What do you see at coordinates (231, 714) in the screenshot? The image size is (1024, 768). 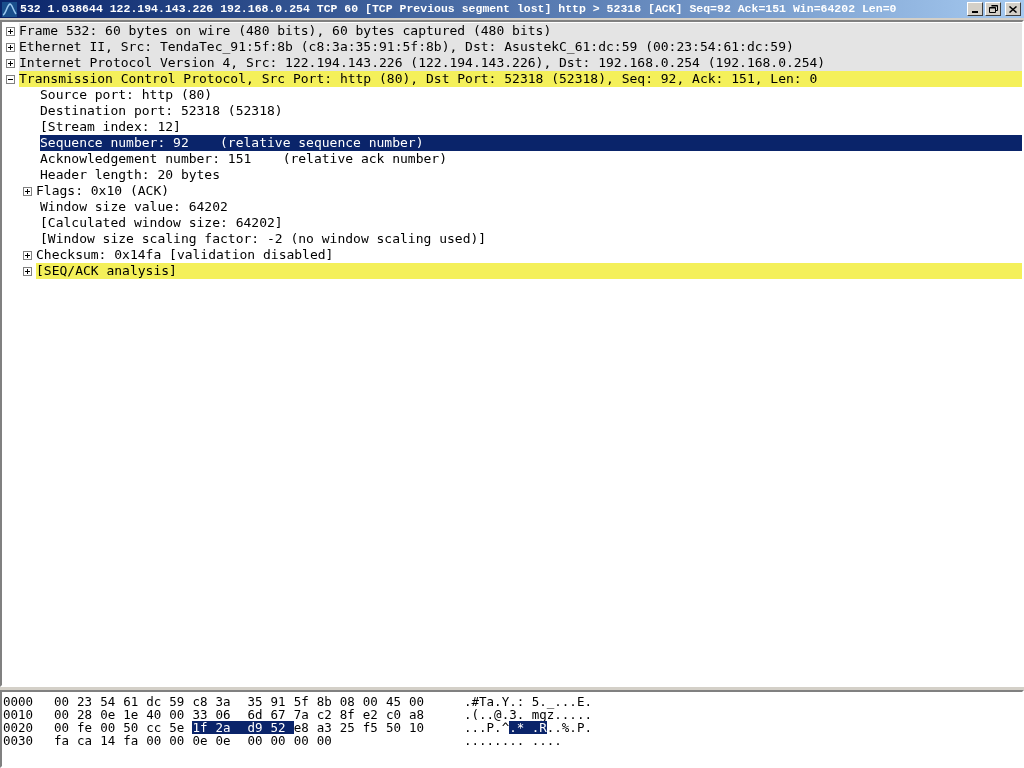 I see `hex-byte: 06` at bounding box center [231, 714].